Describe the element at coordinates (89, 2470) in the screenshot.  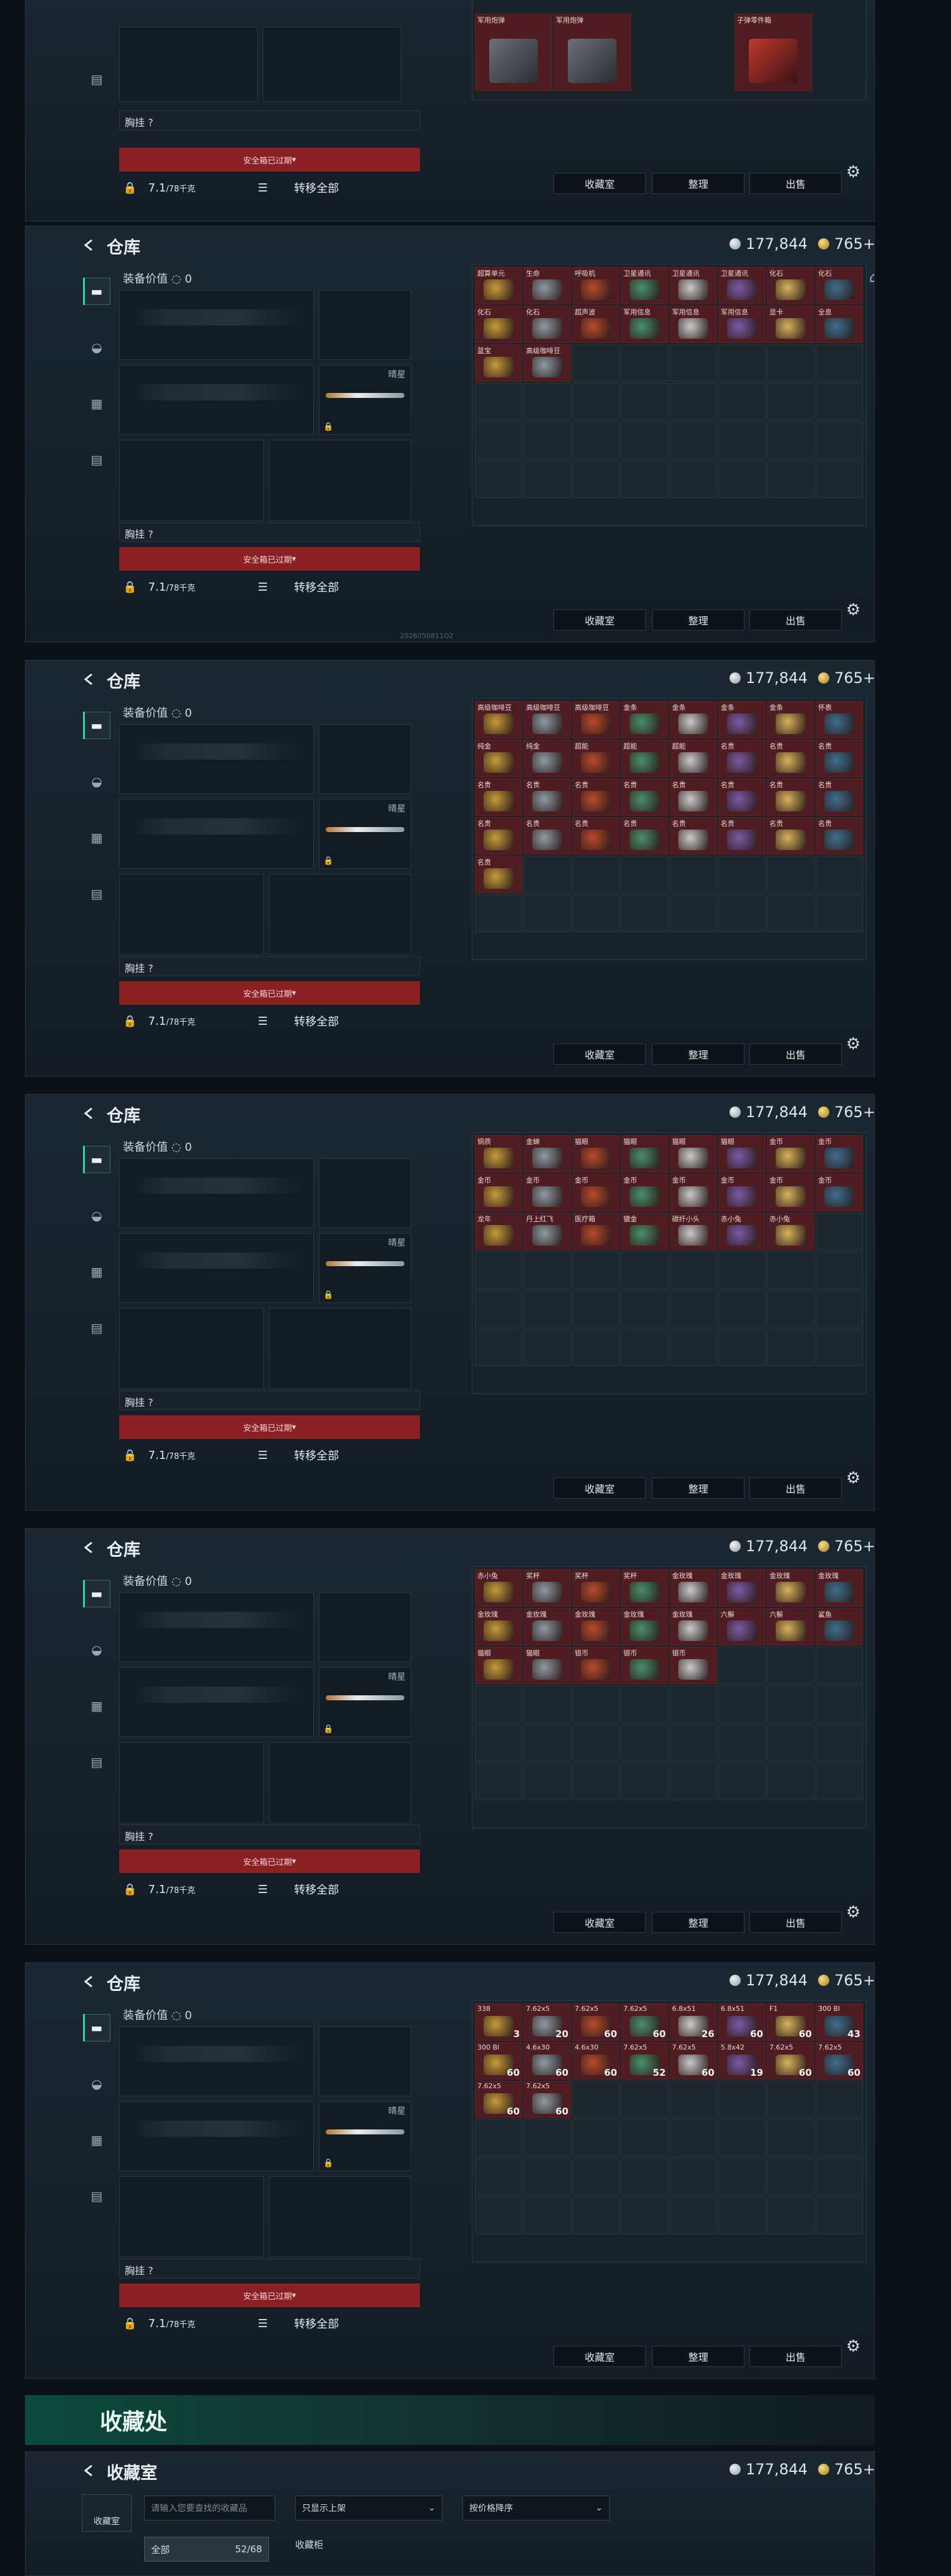
I see `back-icon` at that location.